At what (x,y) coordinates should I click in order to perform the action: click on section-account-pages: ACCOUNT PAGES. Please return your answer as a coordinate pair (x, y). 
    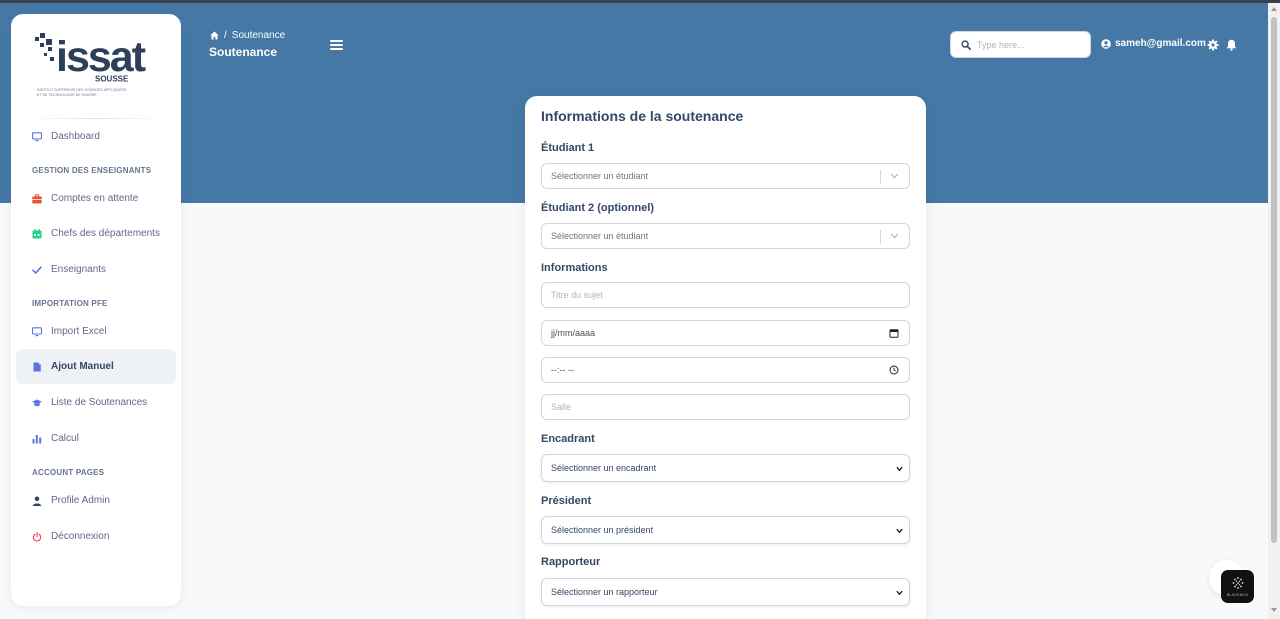
    Looking at the image, I should click on (68, 472).